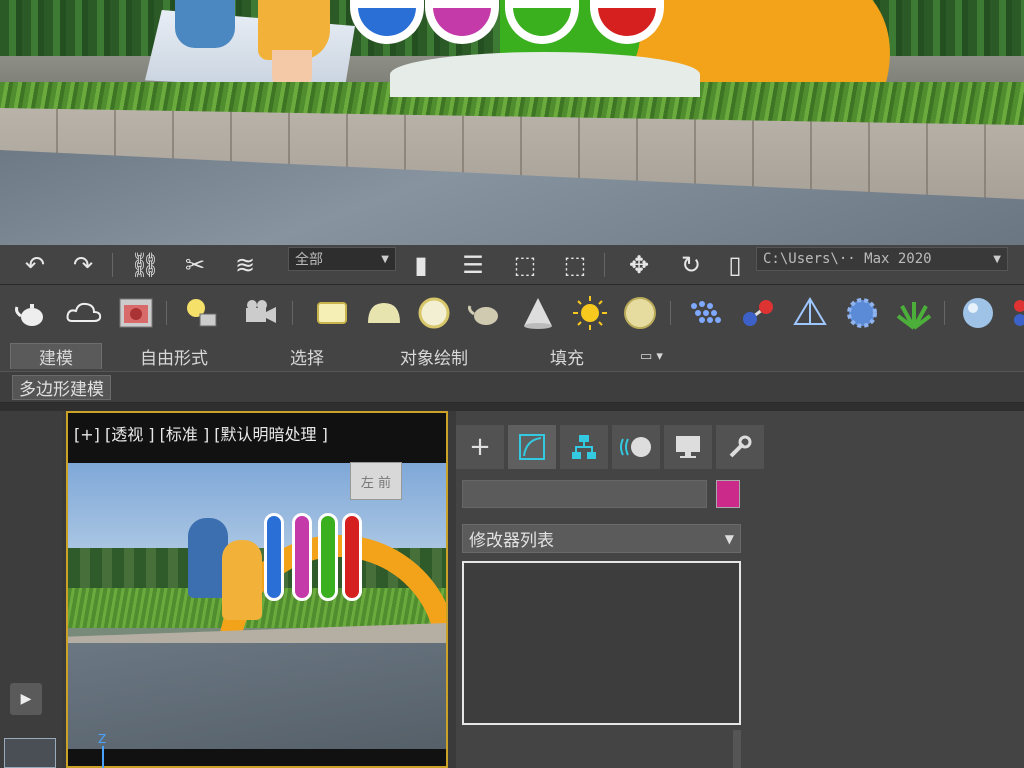 This screenshot has width=1024, height=768. What do you see at coordinates (434, 356) in the screenshot?
I see `tab-object-paint: 对象绘制` at bounding box center [434, 356].